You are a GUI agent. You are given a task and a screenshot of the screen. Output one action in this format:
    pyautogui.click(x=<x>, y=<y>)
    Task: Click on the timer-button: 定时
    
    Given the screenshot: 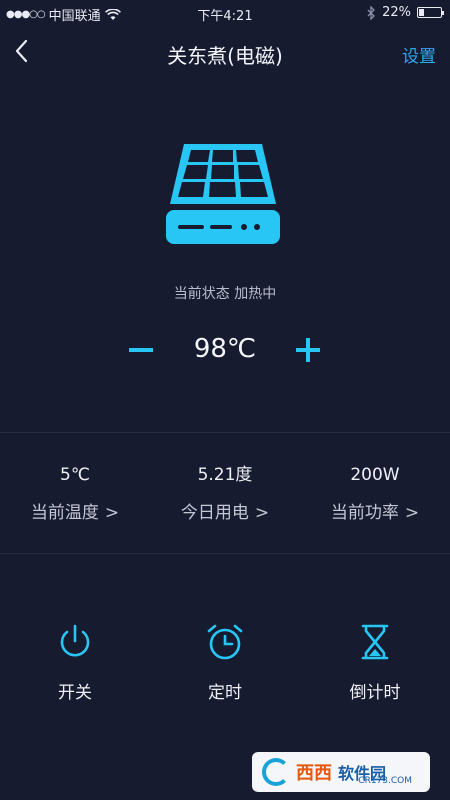 What is the action you would take?
    pyautogui.click(x=225, y=667)
    